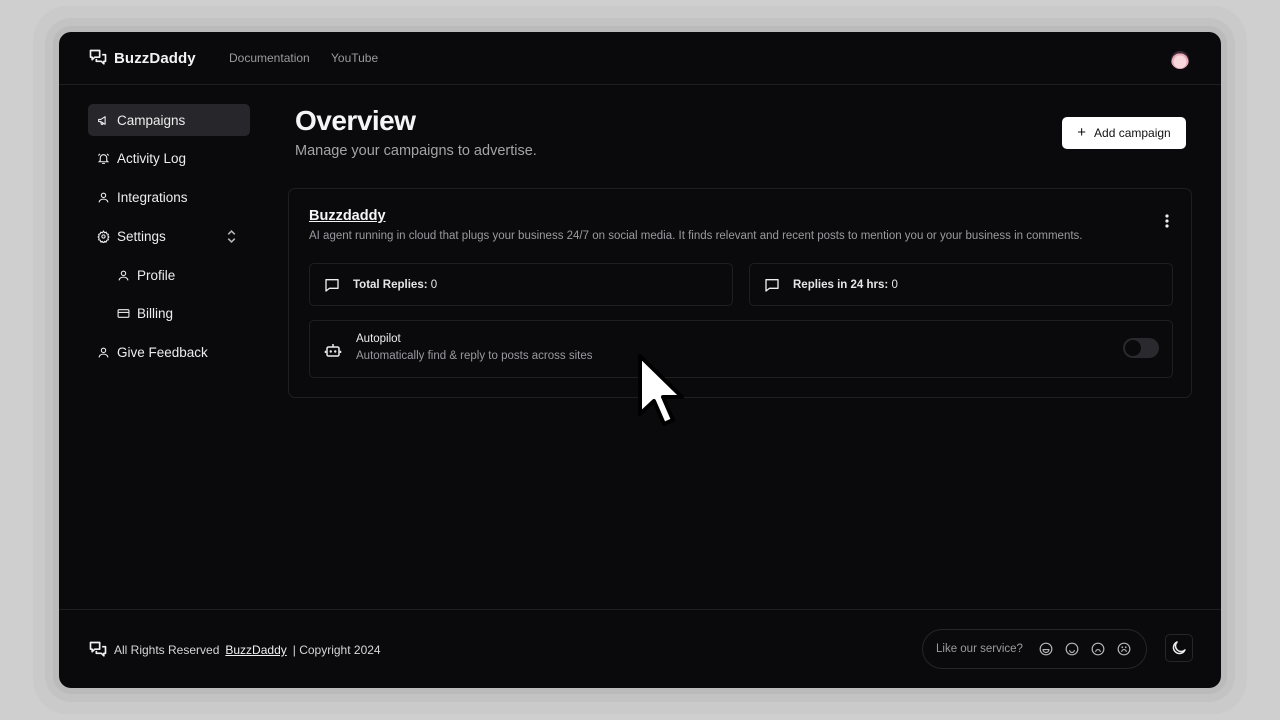 The image size is (1280, 720). I want to click on add-campaign-label: Add campaign, so click(1132, 133).